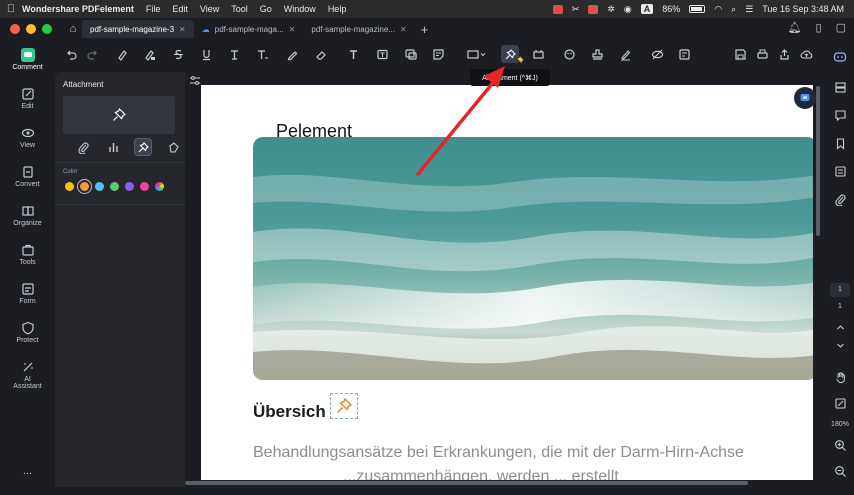 The height and width of the screenshot is (495, 854). I want to click on menu-edit: Edit, so click(180, 9).